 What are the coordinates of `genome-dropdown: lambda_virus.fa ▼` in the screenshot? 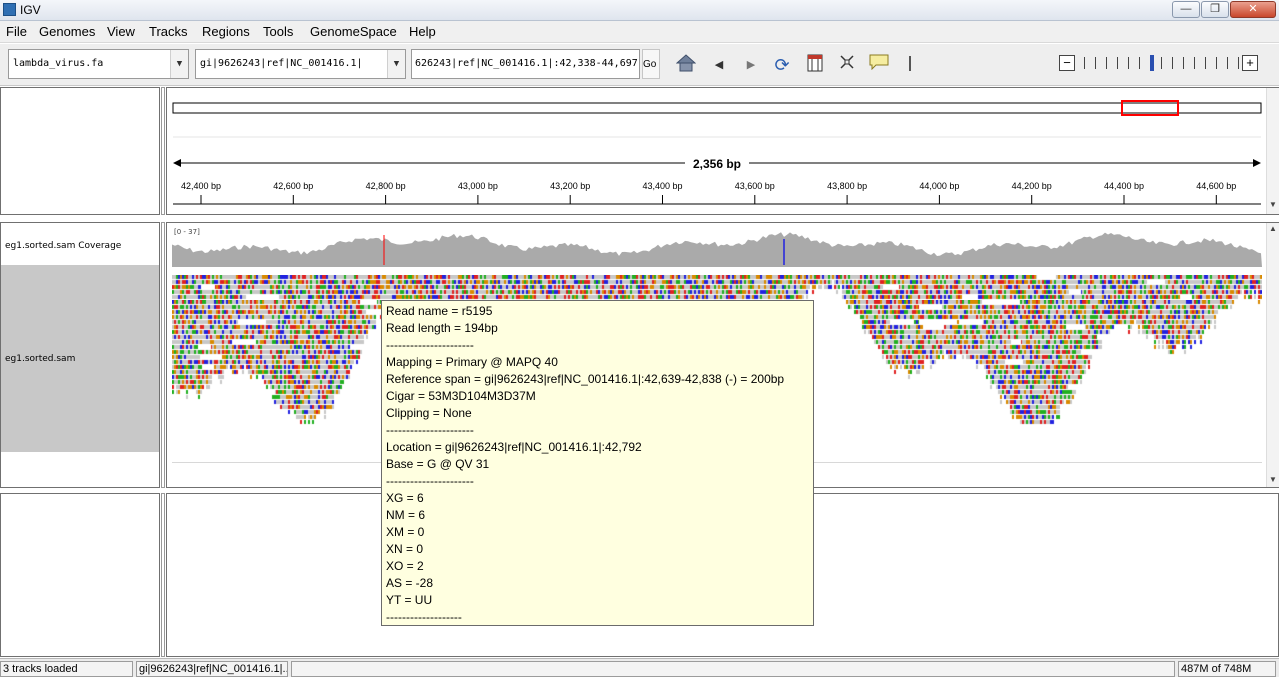 It's located at (98, 64).